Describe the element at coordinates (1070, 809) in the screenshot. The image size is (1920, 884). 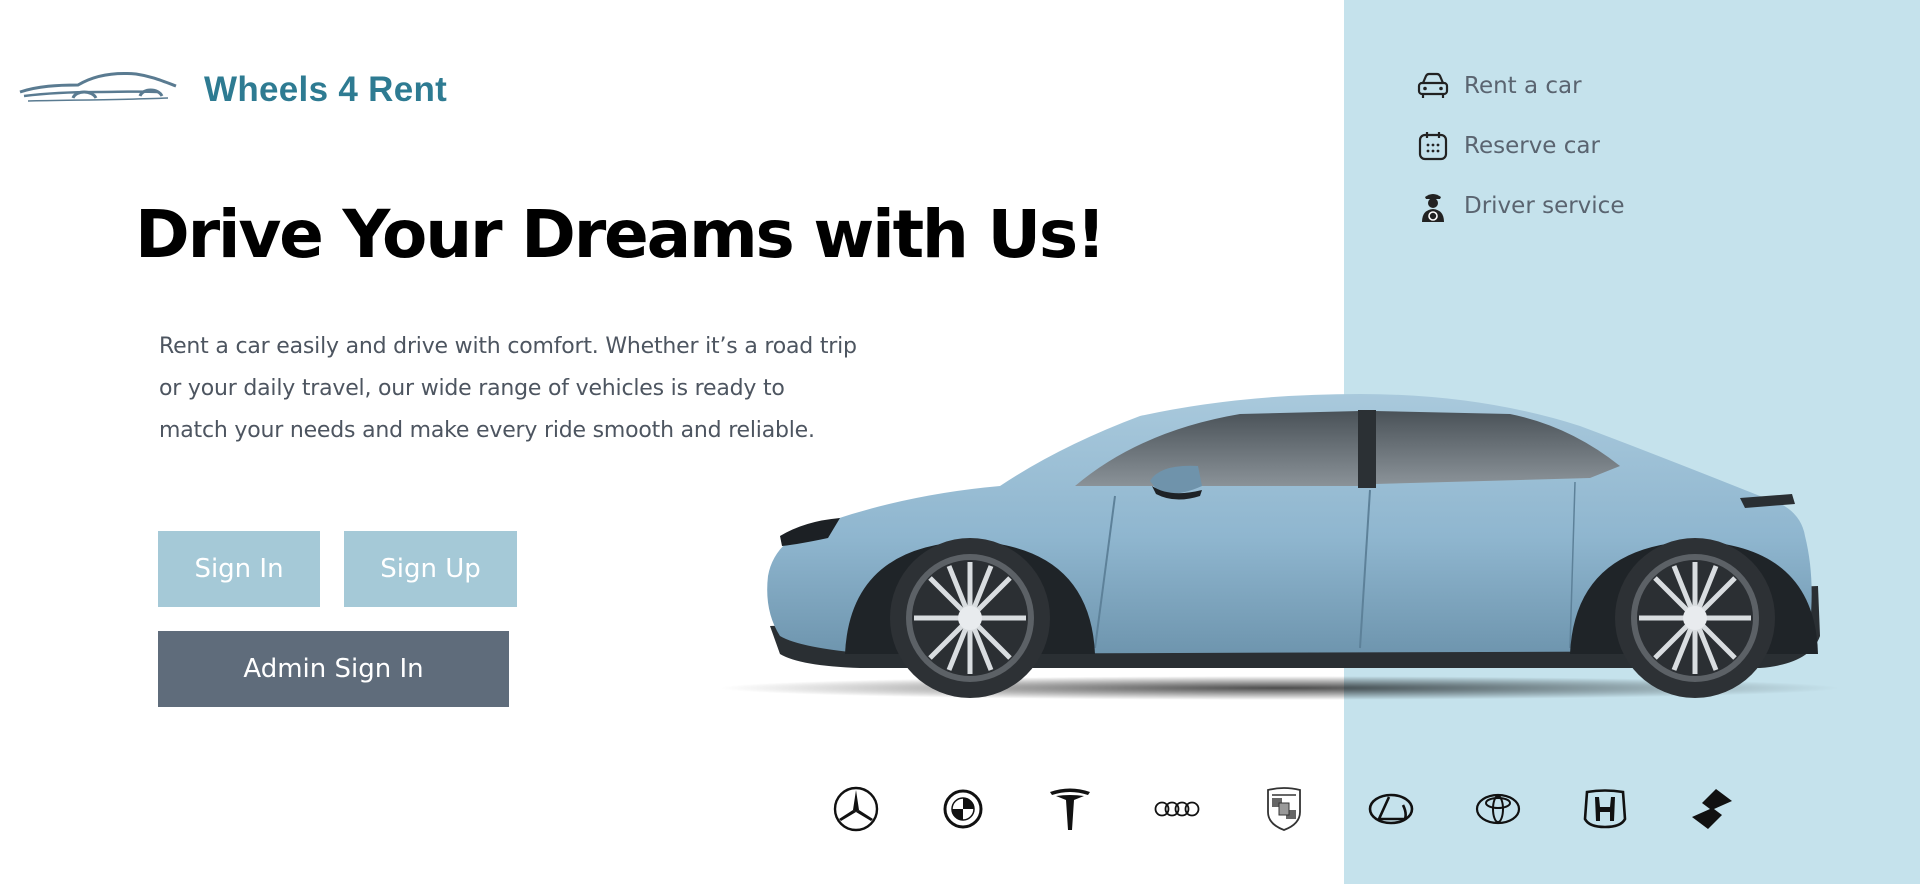
I see `tesla-logo-icon` at that location.